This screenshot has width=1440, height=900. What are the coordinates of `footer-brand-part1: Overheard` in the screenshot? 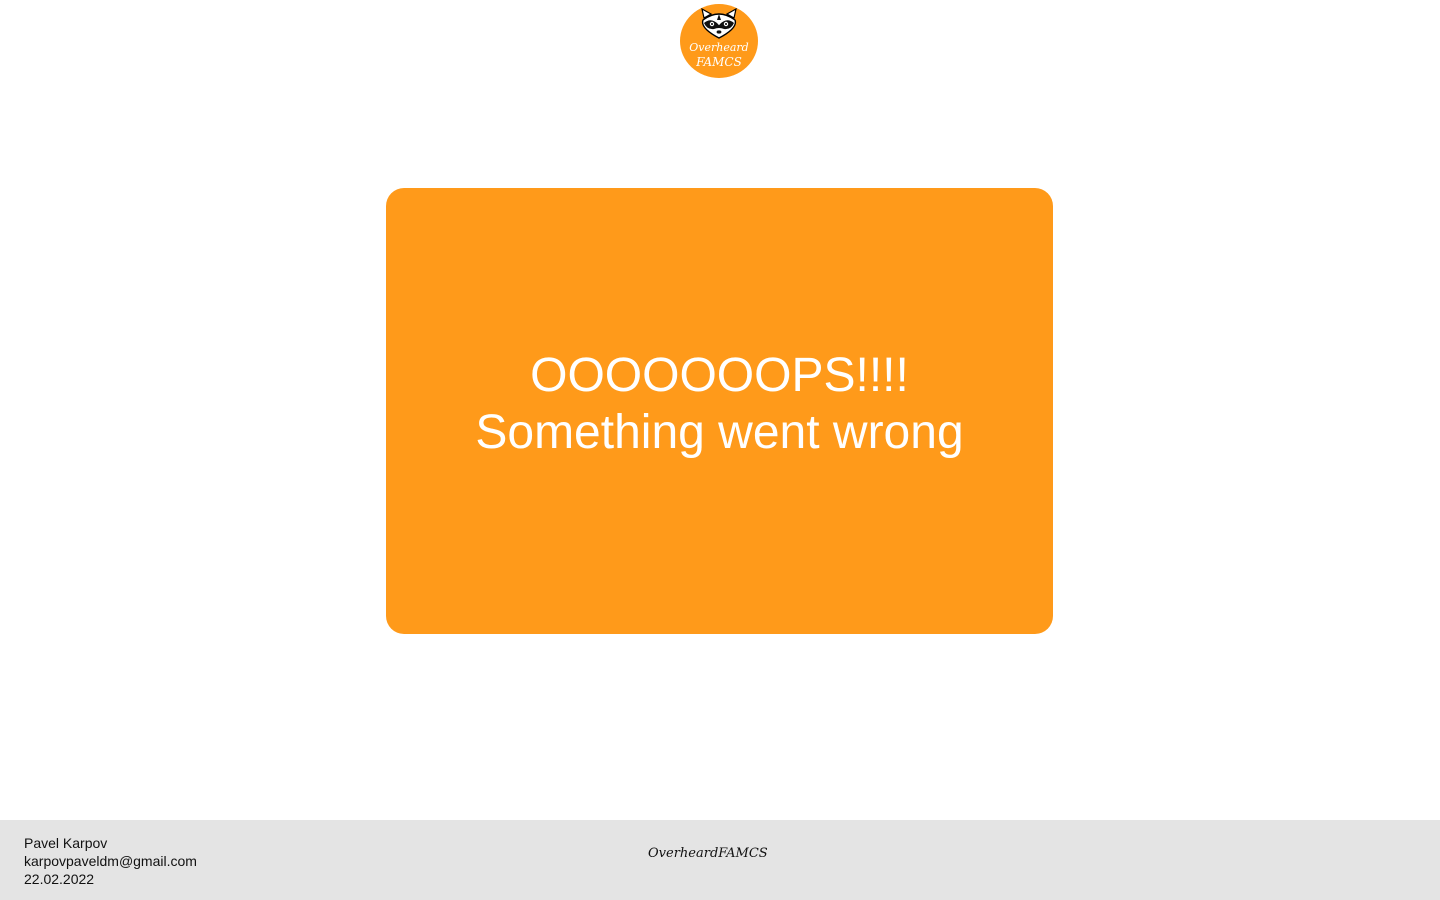 It's located at (683, 853).